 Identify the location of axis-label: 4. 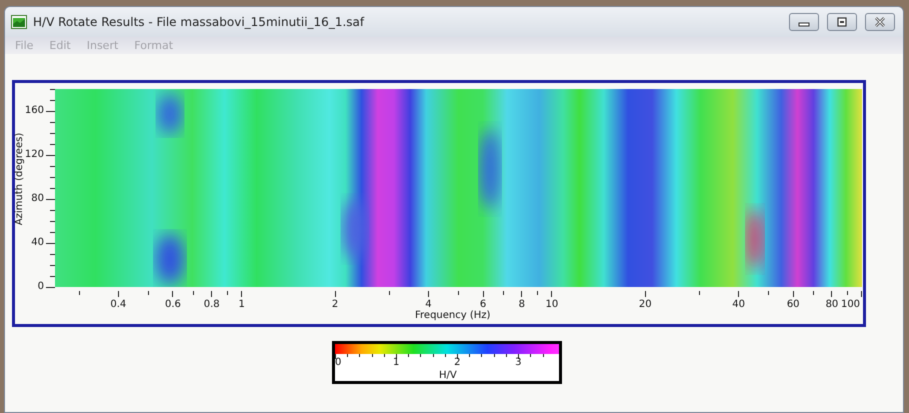
(428, 304).